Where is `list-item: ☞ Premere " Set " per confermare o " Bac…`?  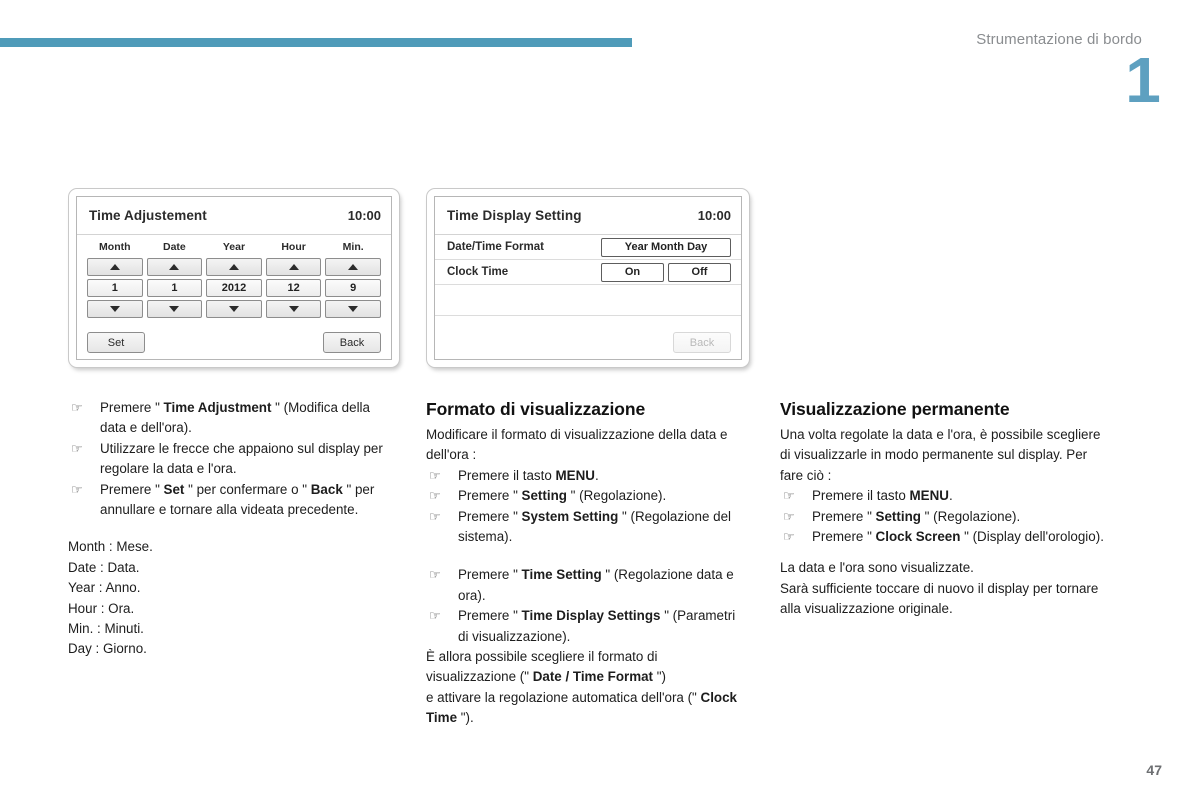 list-item: ☞ Premere " Set " per confermare o " Bac… is located at coordinates (229, 500).